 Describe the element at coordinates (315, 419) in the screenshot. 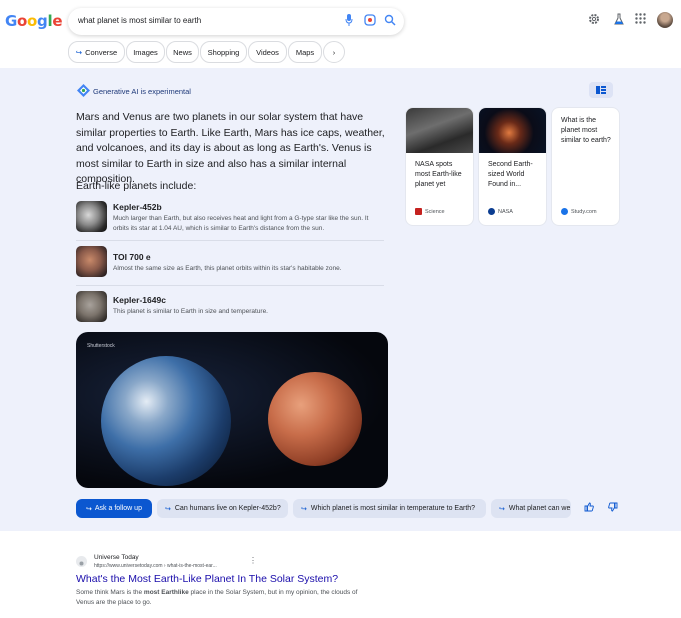

I see `mars-planet-graphic` at that location.